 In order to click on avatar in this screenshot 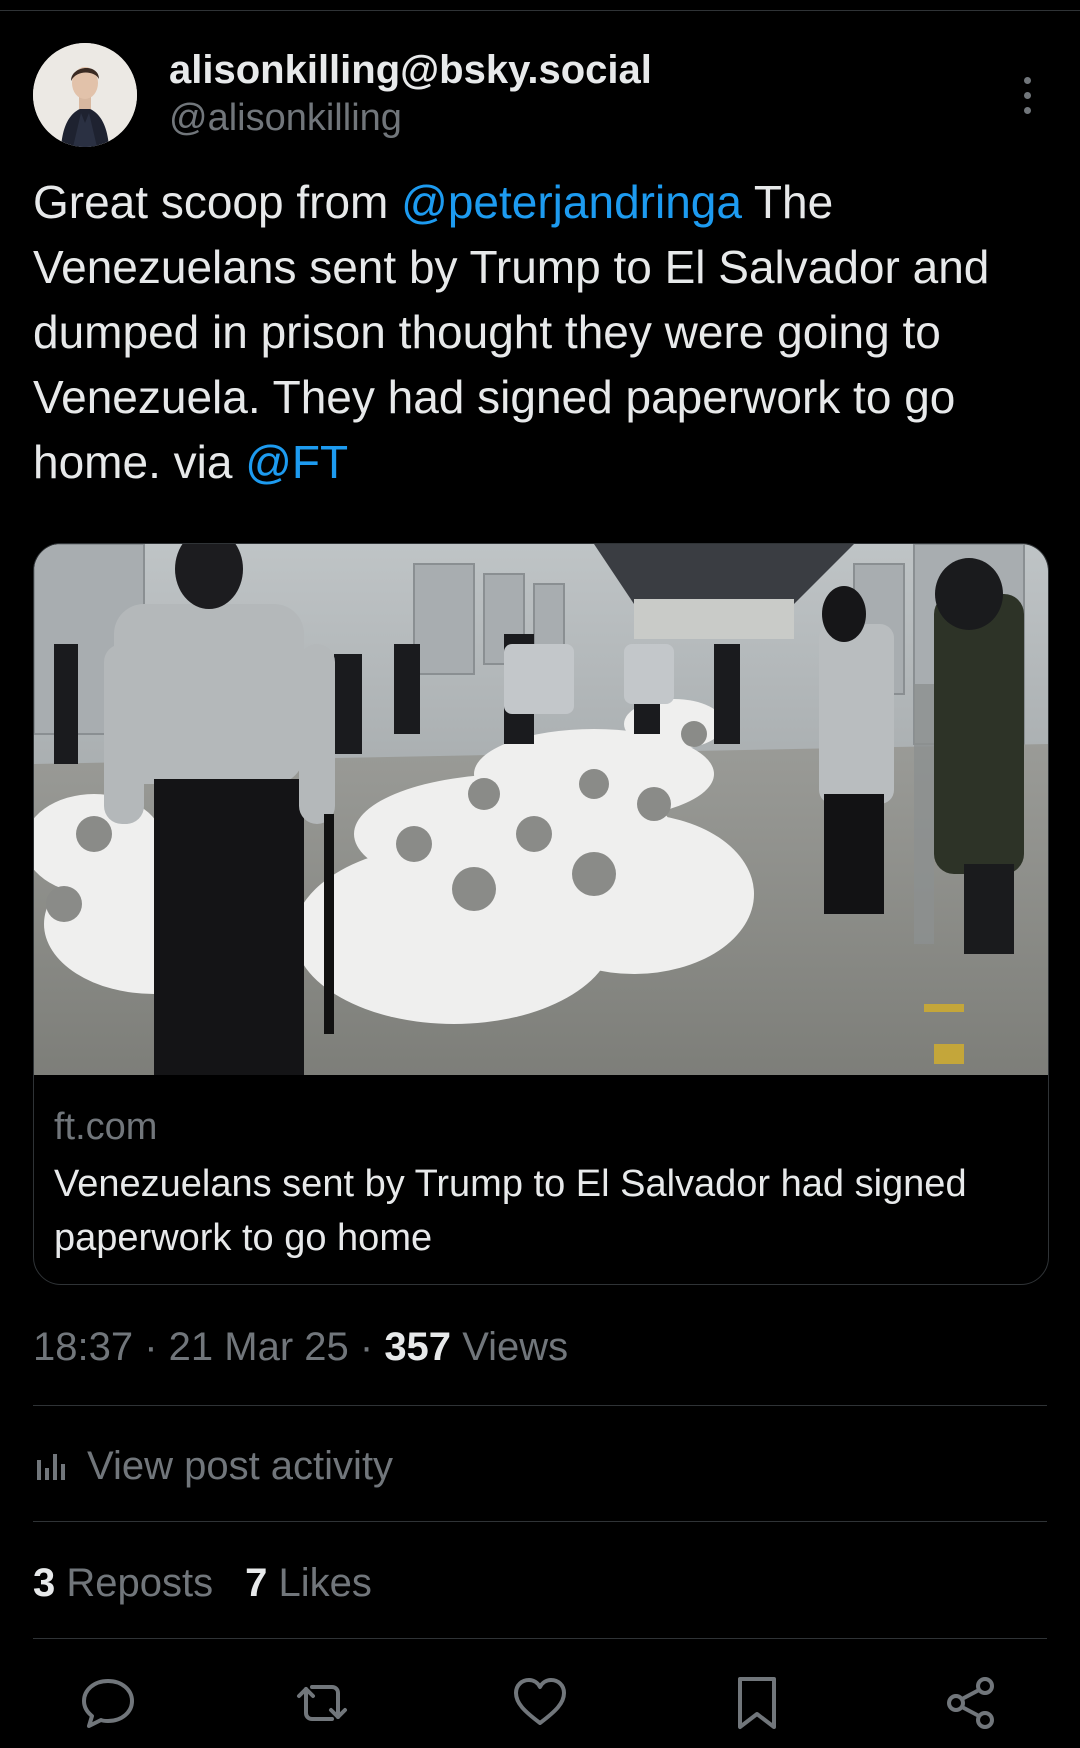, I will do `click(85, 95)`.